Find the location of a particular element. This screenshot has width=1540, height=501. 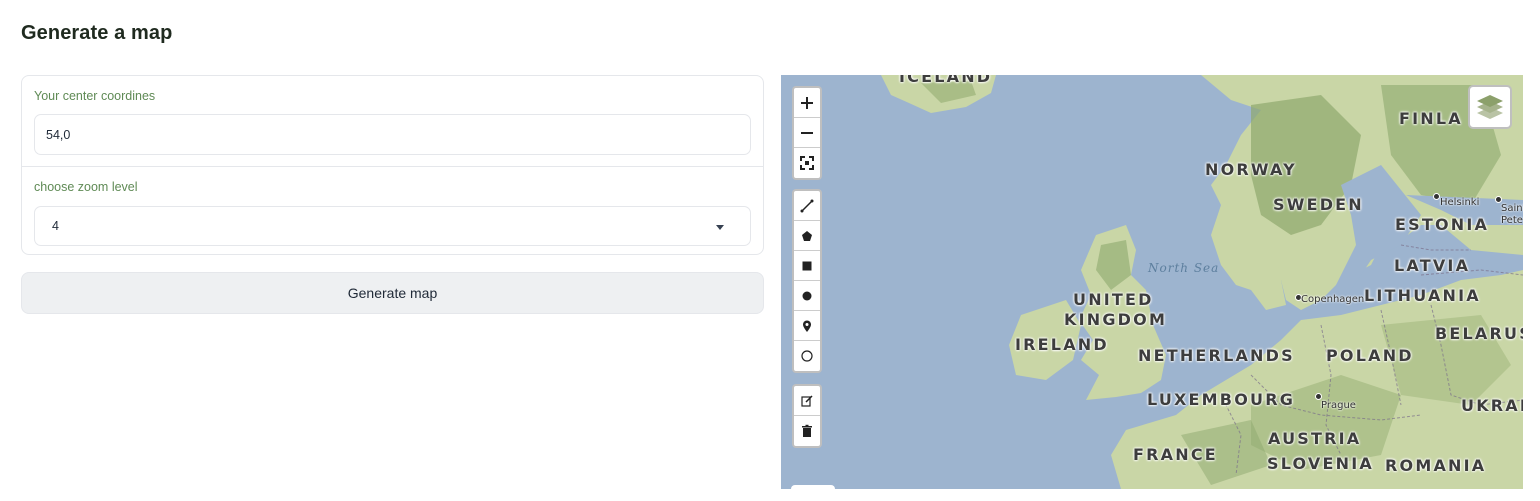

map-label-iceland: ICELAND is located at coordinates (946, 80).